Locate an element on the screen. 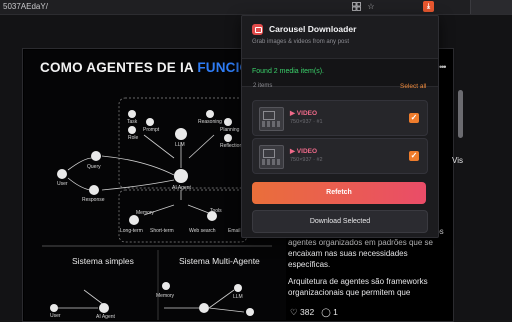 The width and height of the screenshot is (512, 322). found-status-text: Found 2 media item(s). is located at coordinates (288, 71).